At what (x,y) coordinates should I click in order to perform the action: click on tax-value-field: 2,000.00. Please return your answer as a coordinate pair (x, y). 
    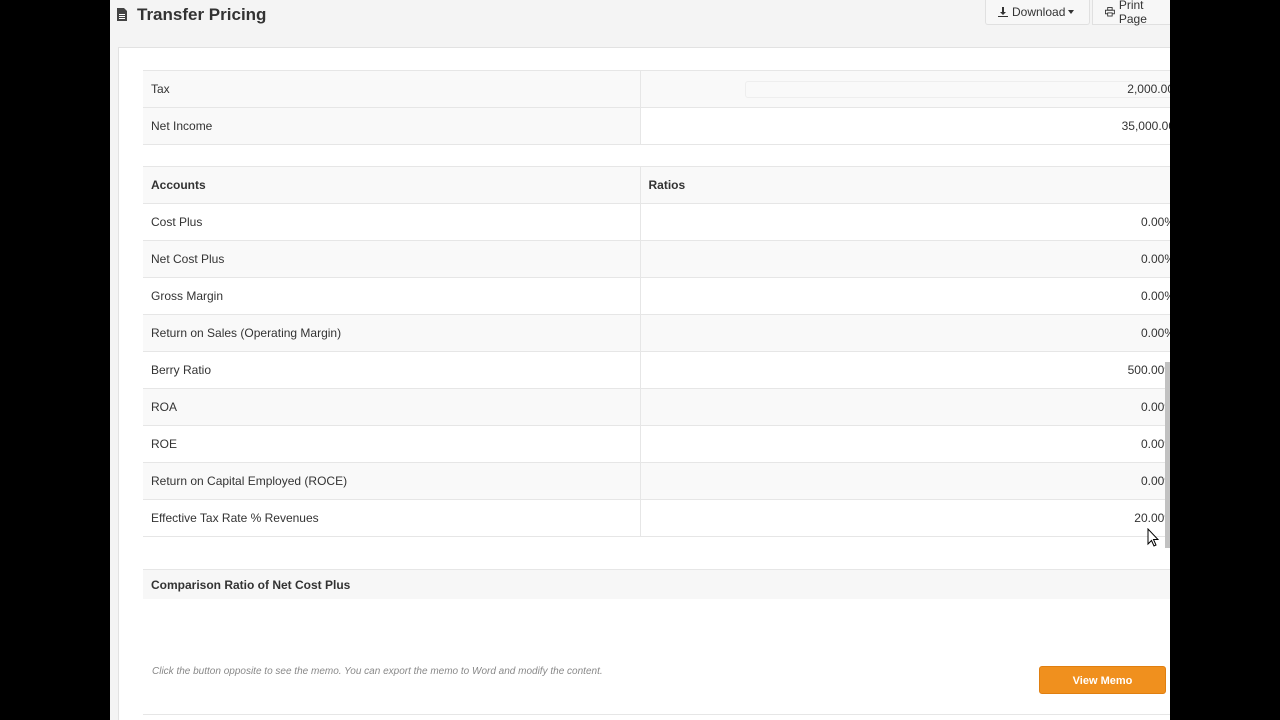
    Looking at the image, I should click on (957, 89).